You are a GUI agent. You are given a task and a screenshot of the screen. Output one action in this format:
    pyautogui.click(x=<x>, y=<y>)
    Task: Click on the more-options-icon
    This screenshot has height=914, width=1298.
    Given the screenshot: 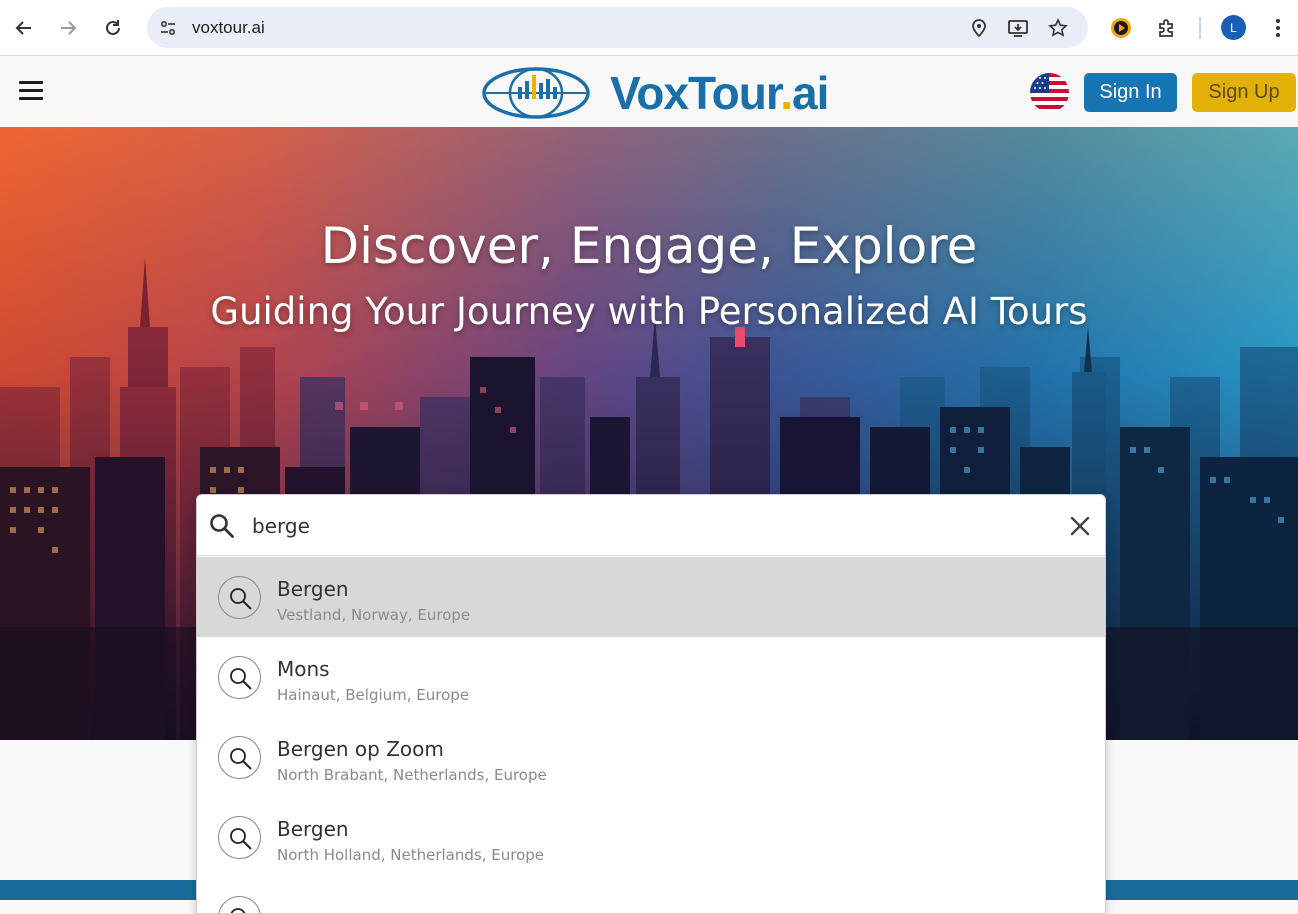 What is the action you would take?
    pyautogui.click(x=1278, y=28)
    